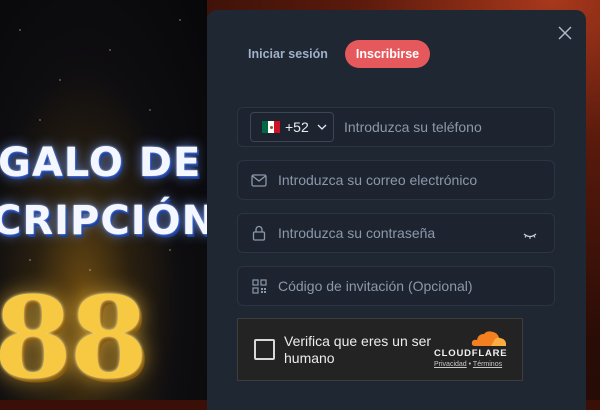 The image size is (600, 410). What do you see at coordinates (358, 349) in the screenshot?
I see `captcha-label: Verifica que eres un ser humano` at bounding box center [358, 349].